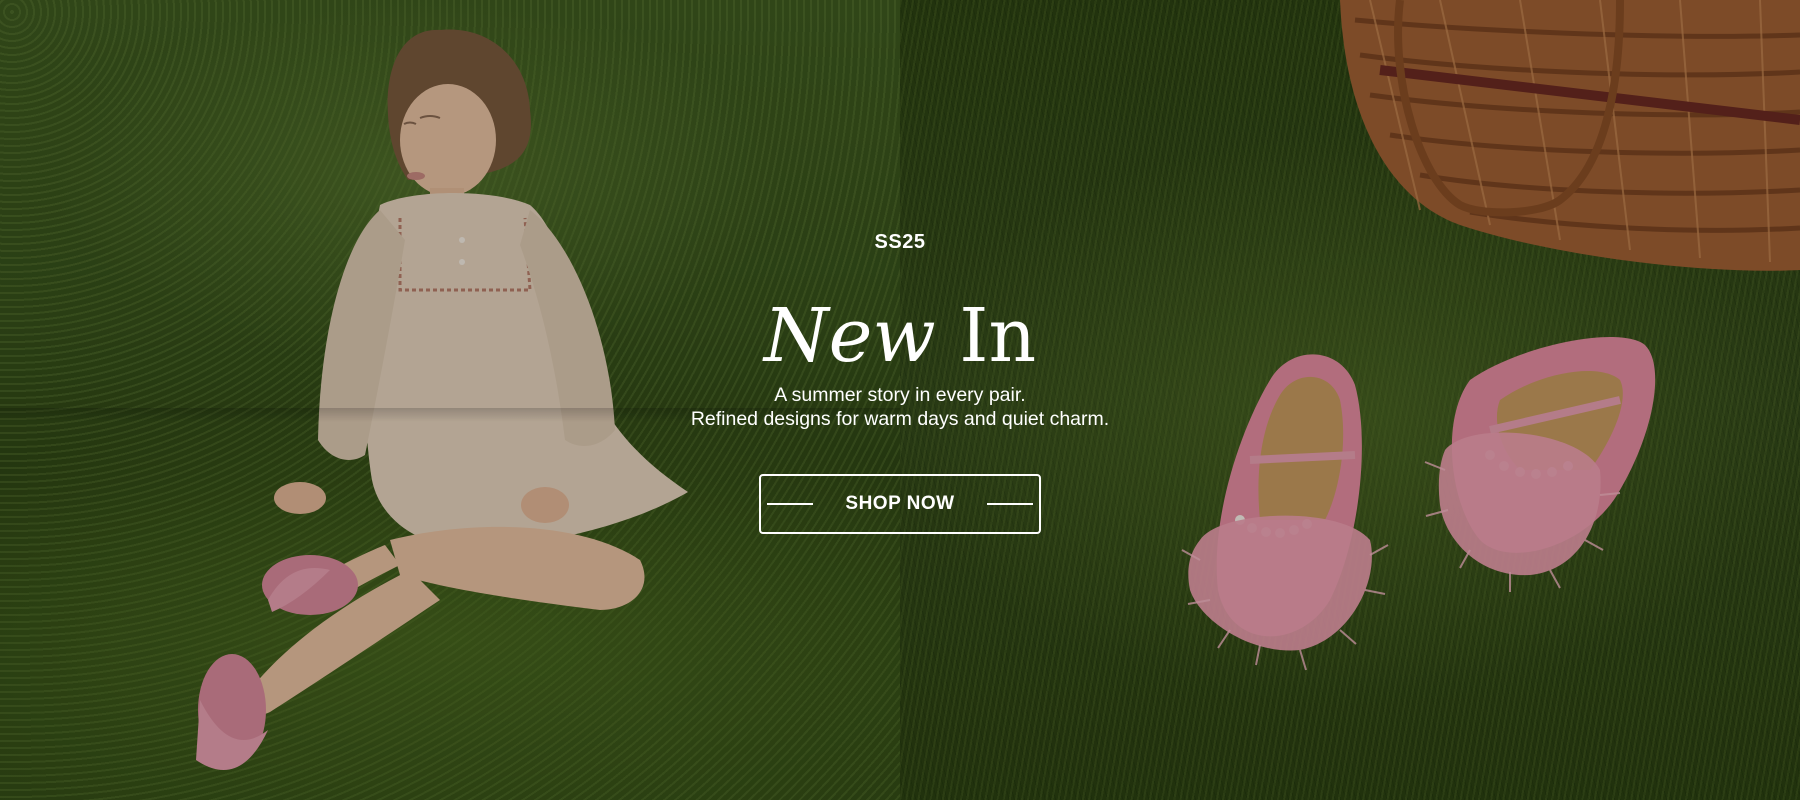  I want to click on cta-wrapper: SHOP NOW, so click(900, 504).